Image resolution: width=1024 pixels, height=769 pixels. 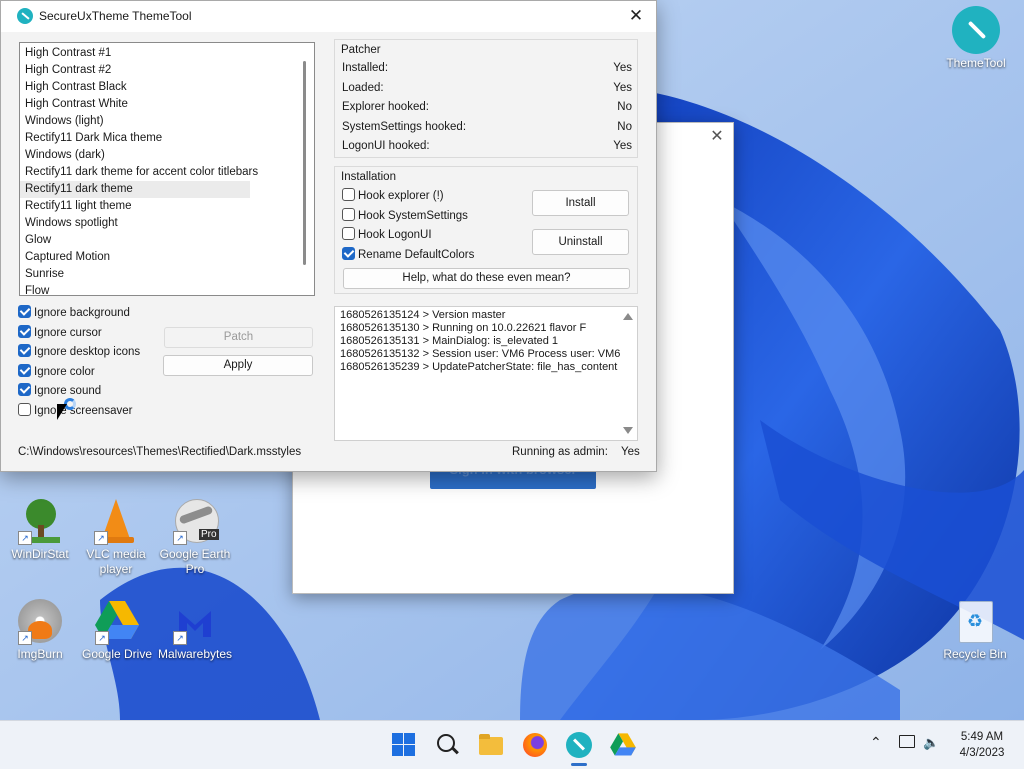 I want to click on google-drive-taskbar-icon, so click(x=623, y=745).